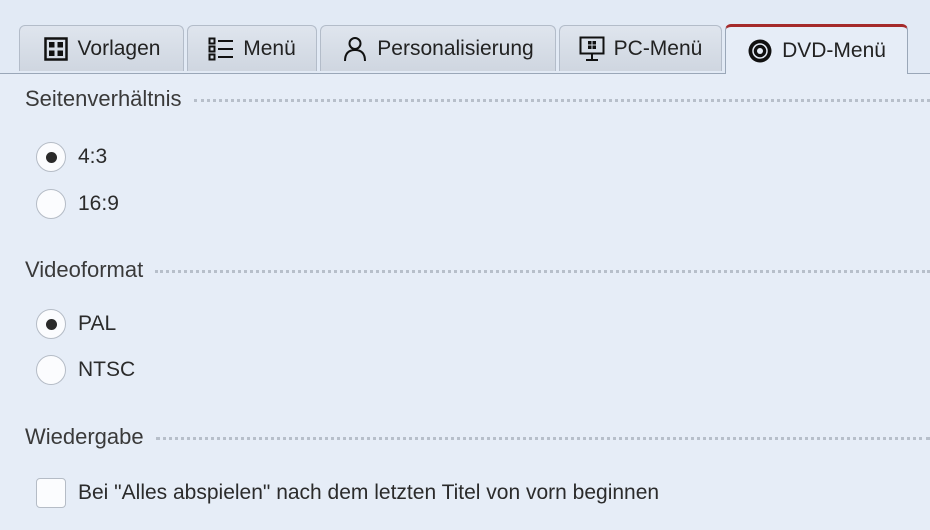  I want to click on section-title: Wiedergabe, so click(84, 436).